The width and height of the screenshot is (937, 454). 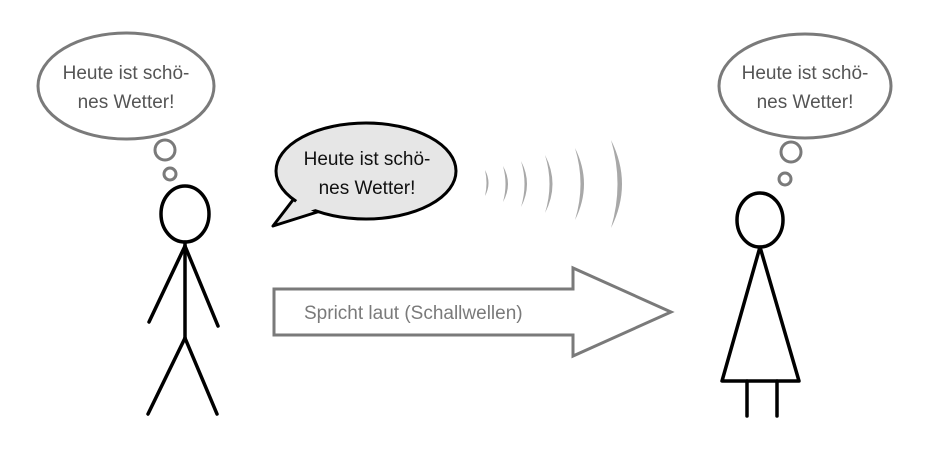 I want to click on speaker-head, so click(x=185, y=214).